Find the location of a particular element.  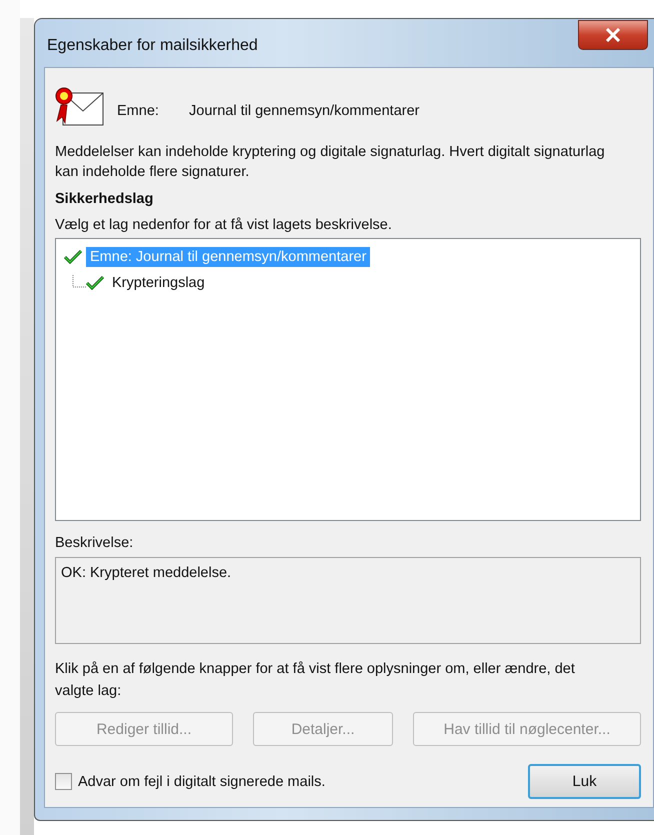

description-text: OK: Krypteret meddelelse. is located at coordinates (146, 573).